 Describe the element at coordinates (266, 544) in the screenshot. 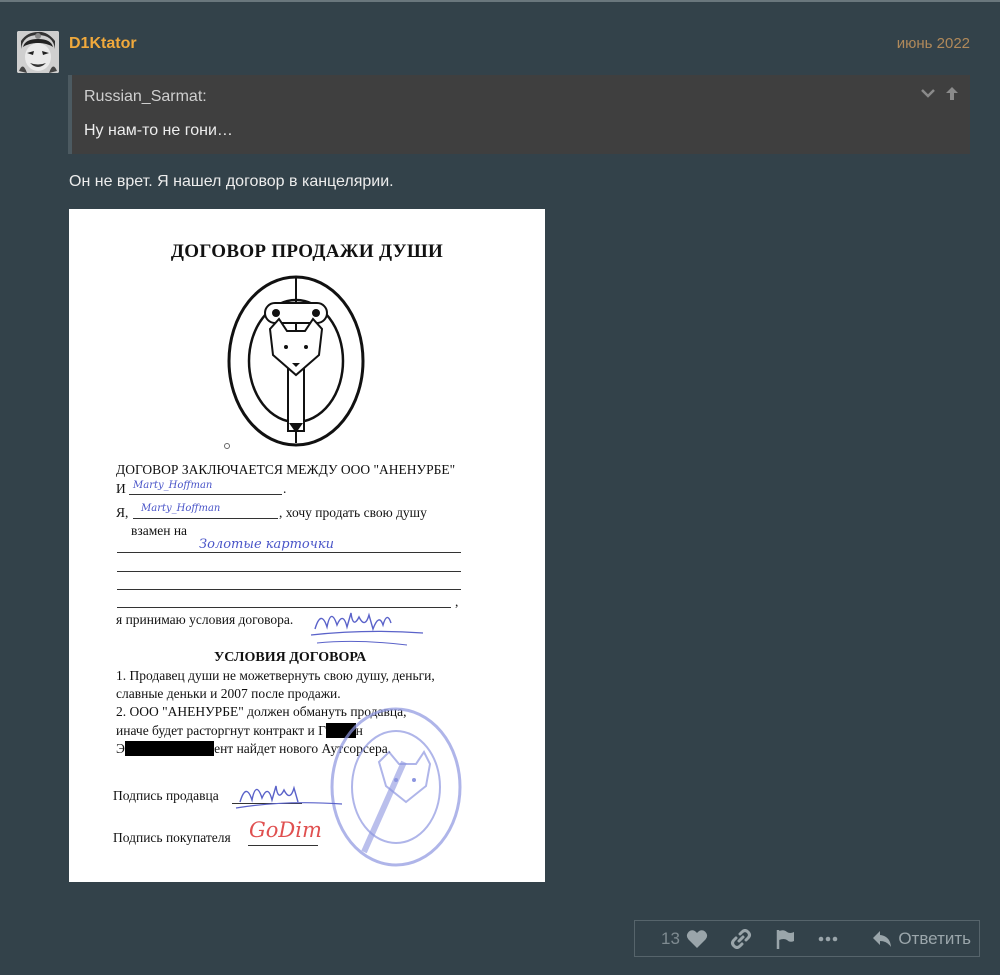

I see `handwritten-item: Золотые карточки` at that location.